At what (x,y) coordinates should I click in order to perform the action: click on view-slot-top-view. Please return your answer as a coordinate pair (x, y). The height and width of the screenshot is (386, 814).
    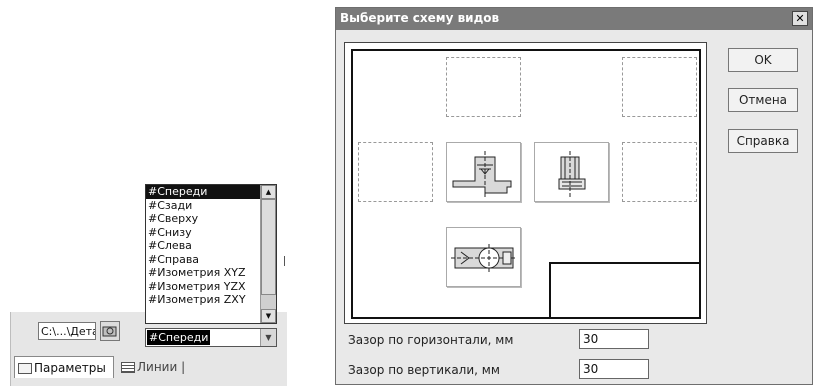
    Looking at the image, I should click on (483, 257).